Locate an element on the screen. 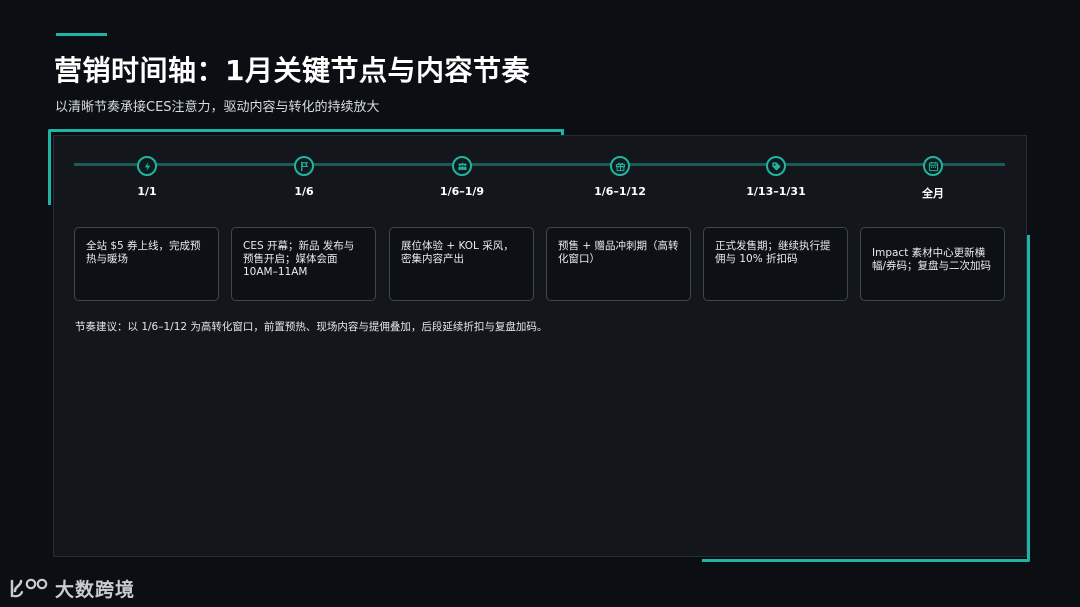  timeline-date: 1/6–1/9 is located at coordinates (462, 191).